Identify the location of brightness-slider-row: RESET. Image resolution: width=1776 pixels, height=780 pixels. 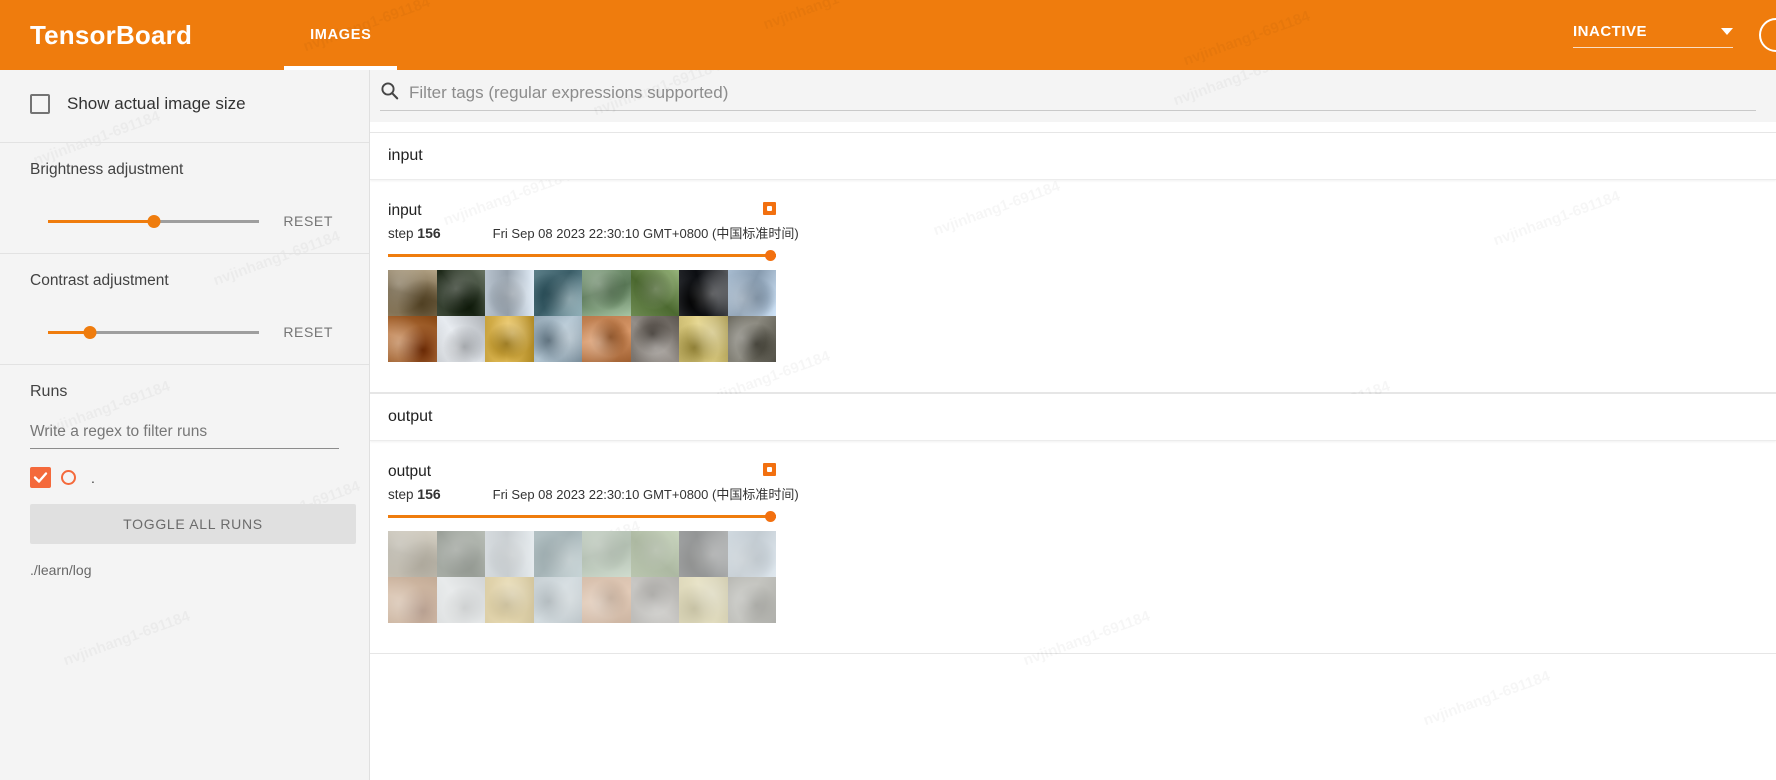
(184, 221).